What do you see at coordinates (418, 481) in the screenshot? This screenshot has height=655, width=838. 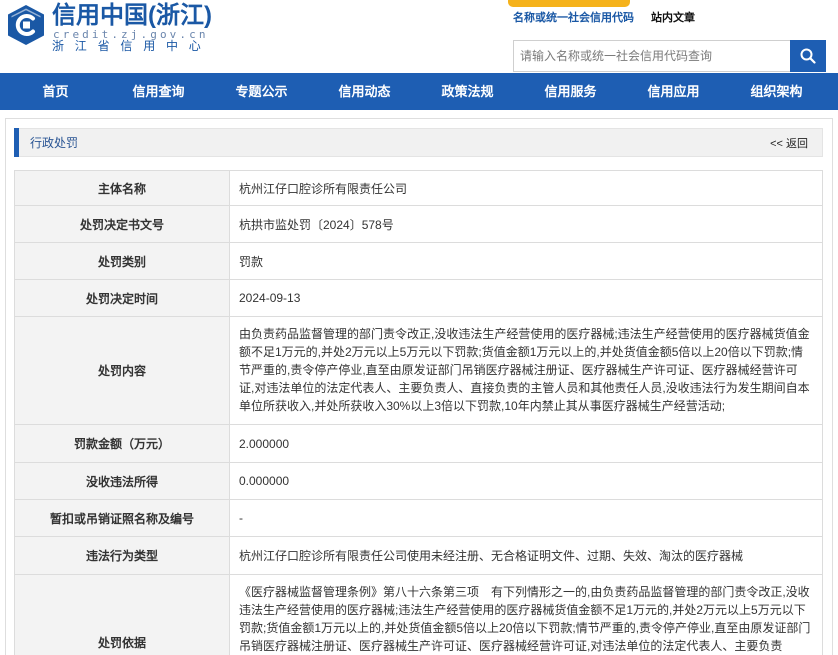 I see `detail-row-confiscated-income: 没收违法所得 0.000000` at bounding box center [418, 481].